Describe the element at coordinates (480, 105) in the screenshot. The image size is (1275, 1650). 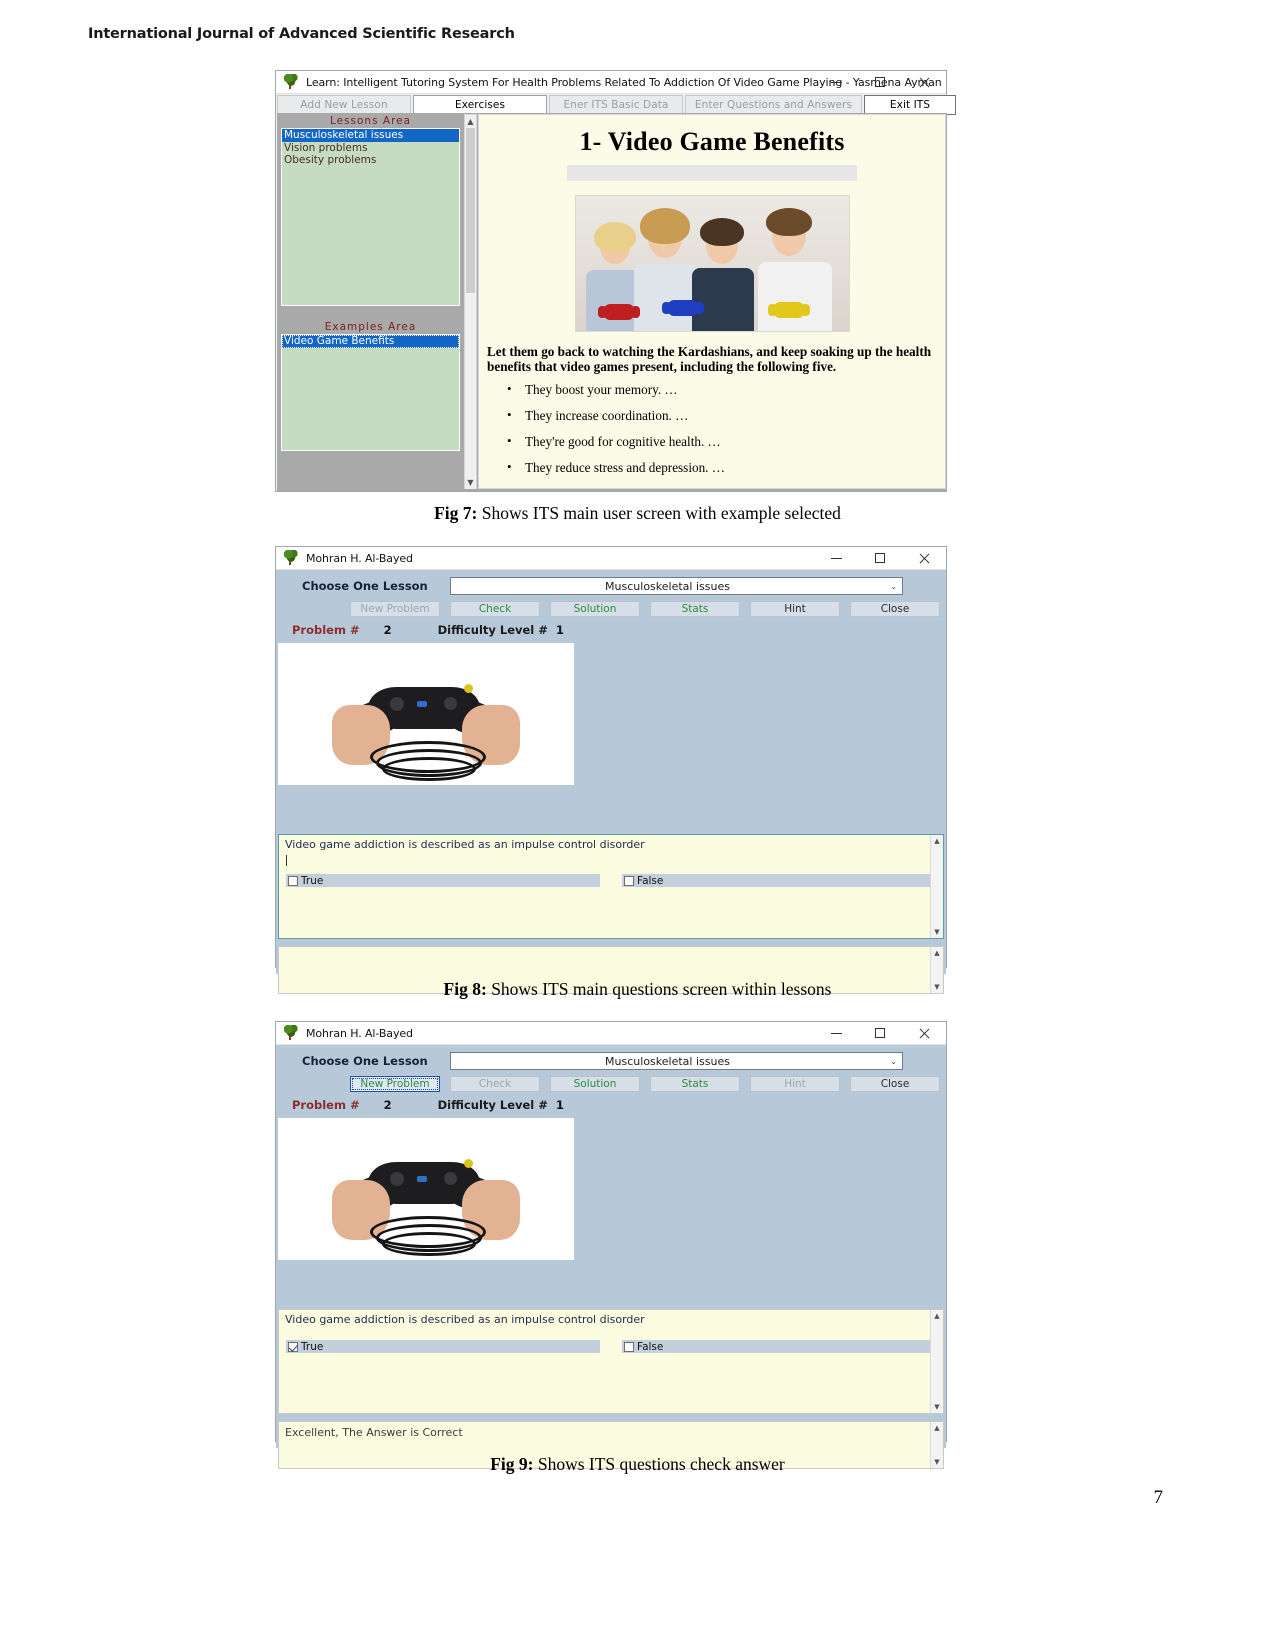
I see `menu-exercises: Exercises` at that location.